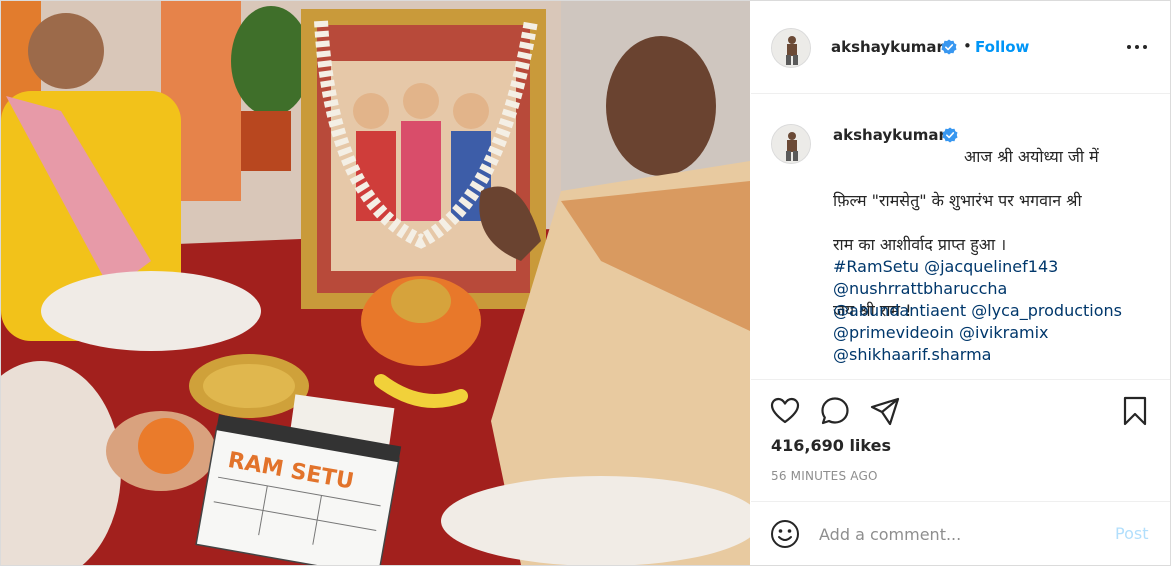 Image resolution: width=1171 pixels, height=566 pixels. I want to click on comment-icon, so click(835, 411).